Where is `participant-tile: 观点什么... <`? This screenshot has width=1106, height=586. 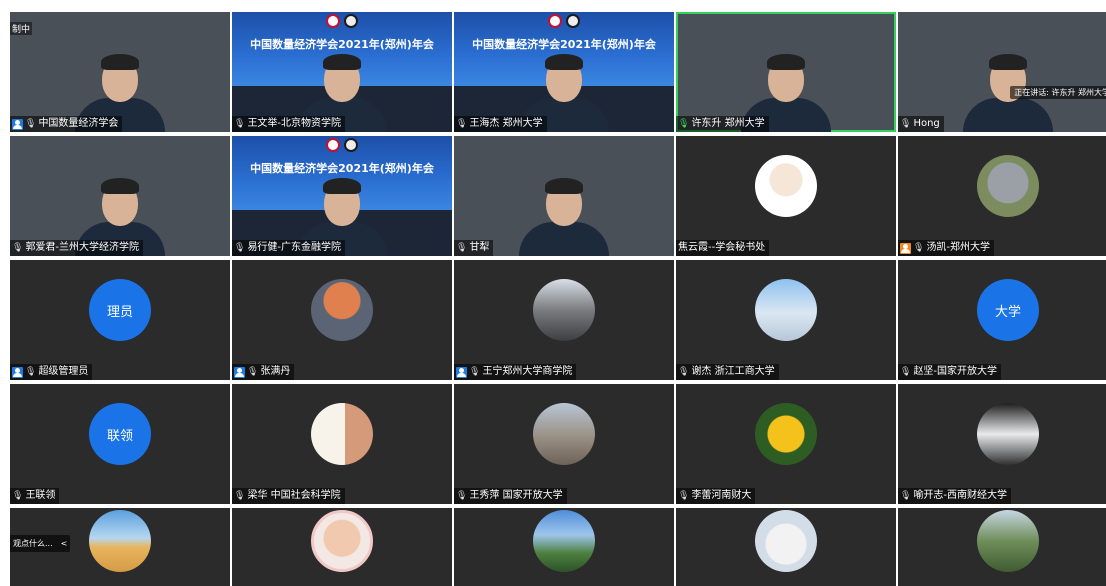 participant-tile: 观点什么... < is located at coordinates (120, 547).